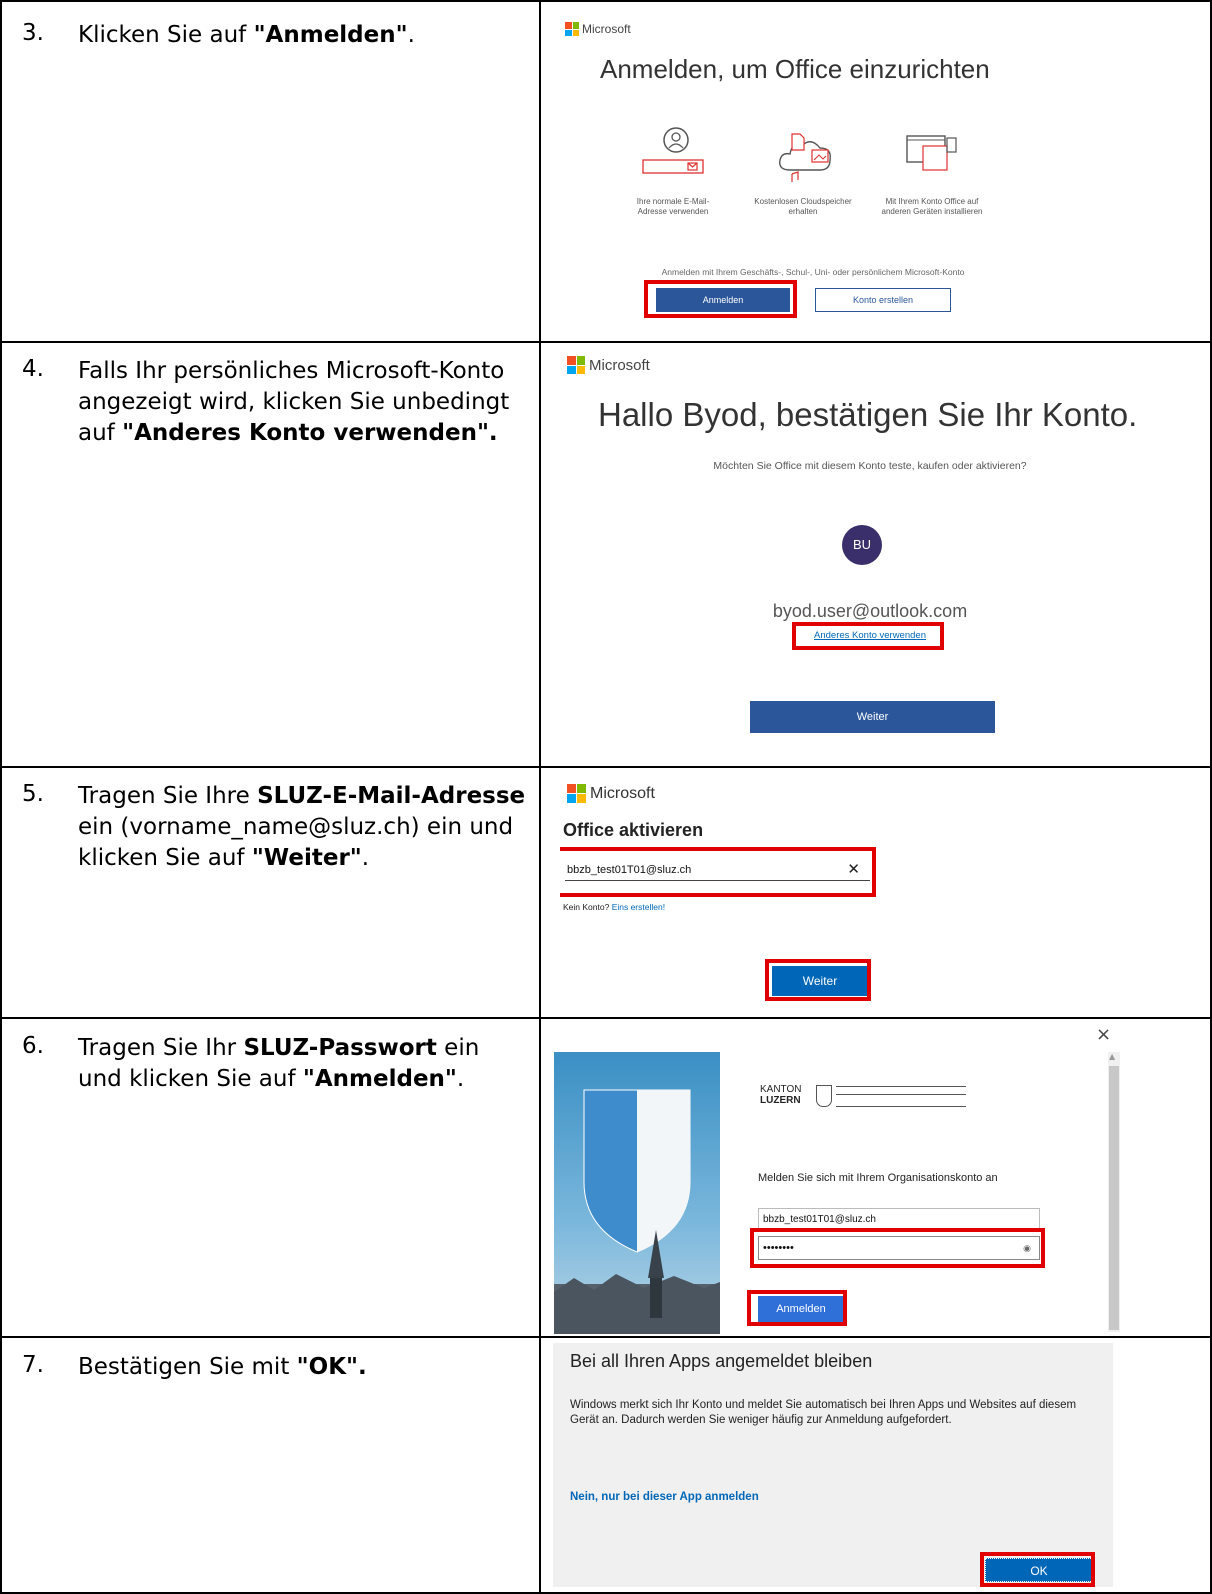  Describe the element at coordinates (803, 206) in the screenshot. I see `feature-label: Kostenlosen Cloudspeicher erhalten` at that location.